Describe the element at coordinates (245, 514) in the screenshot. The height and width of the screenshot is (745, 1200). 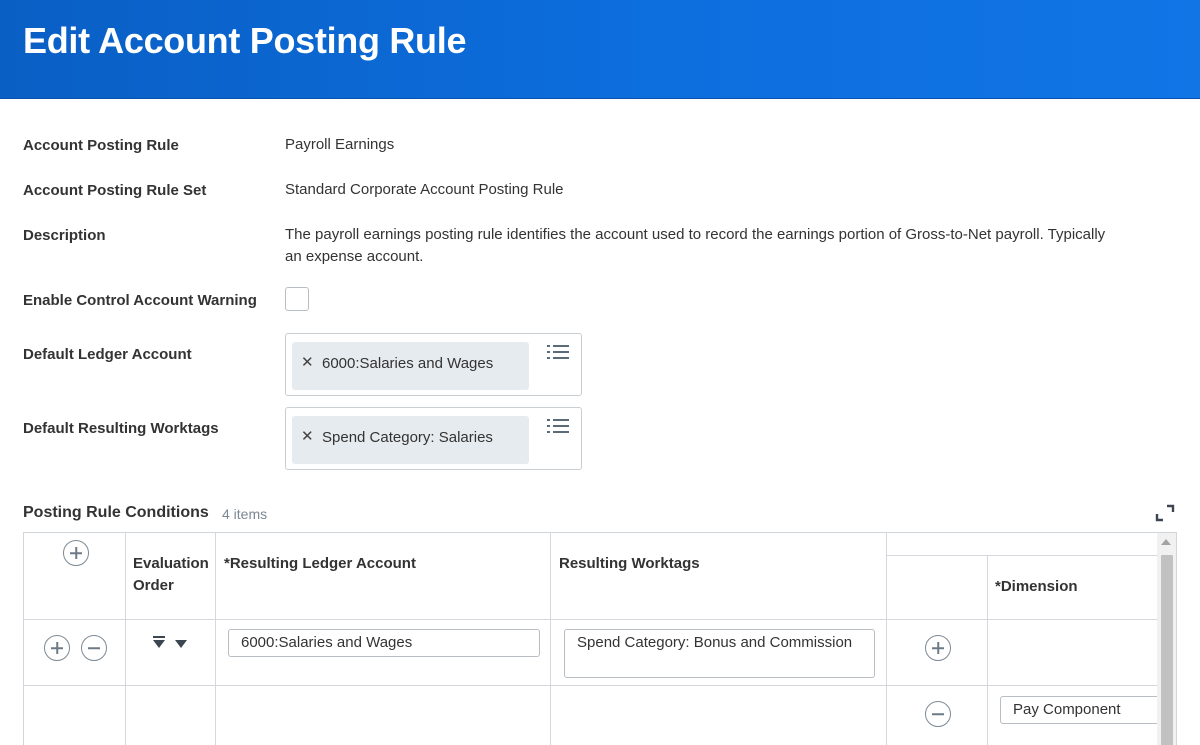
I see `conditions-count: 4 items` at that location.